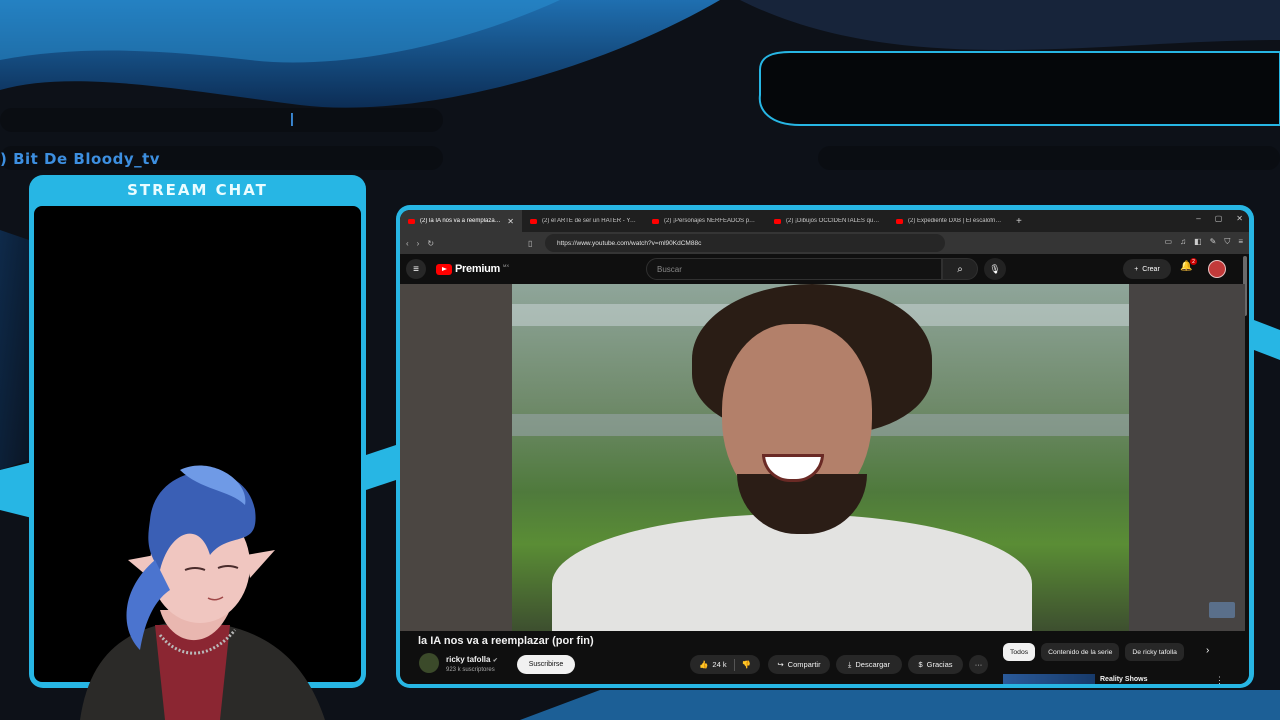 The height and width of the screenshot is (720, 1280). What do you see at coordinates (430, 243) in the screenshot?
I see `reload-icon: ↻` at bounding box center [430, 243].